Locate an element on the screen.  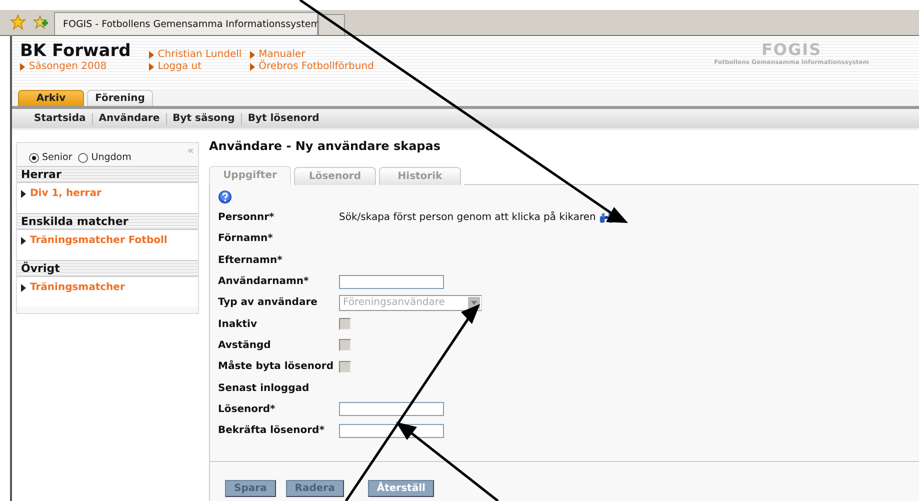
field-label: Senast inloggad is located at coordinates (264, 388).